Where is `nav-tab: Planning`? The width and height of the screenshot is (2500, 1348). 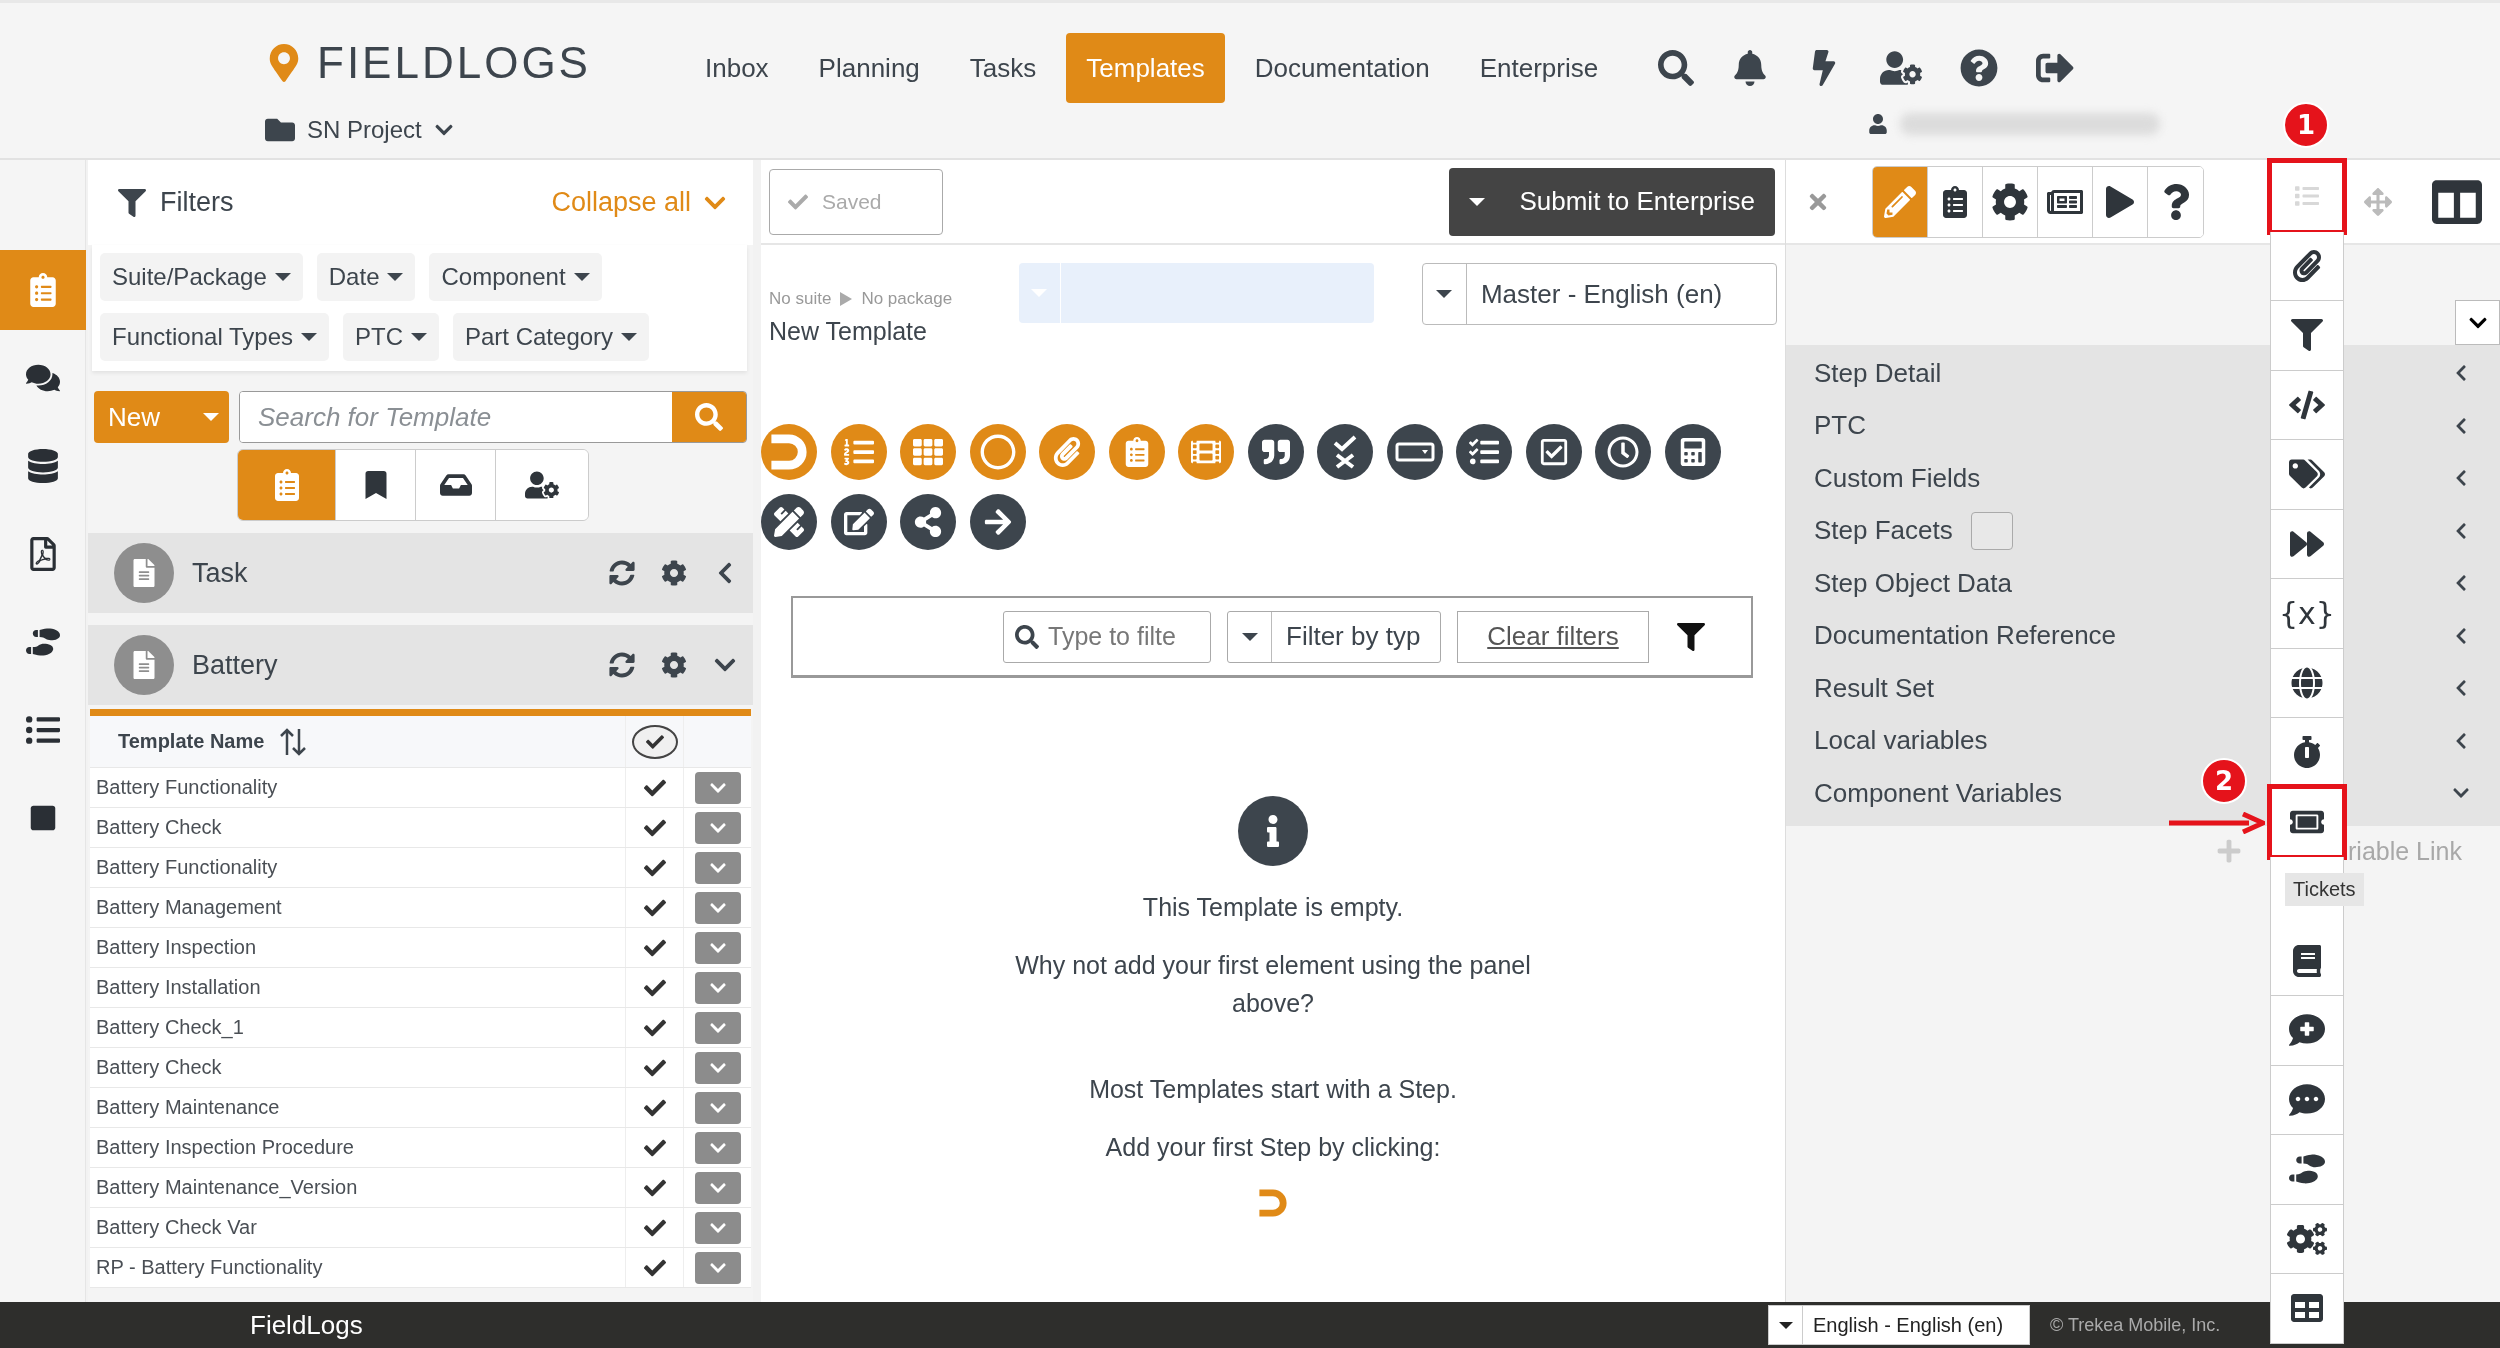 nav-tab: Planning is located at coordinates (869, 68).